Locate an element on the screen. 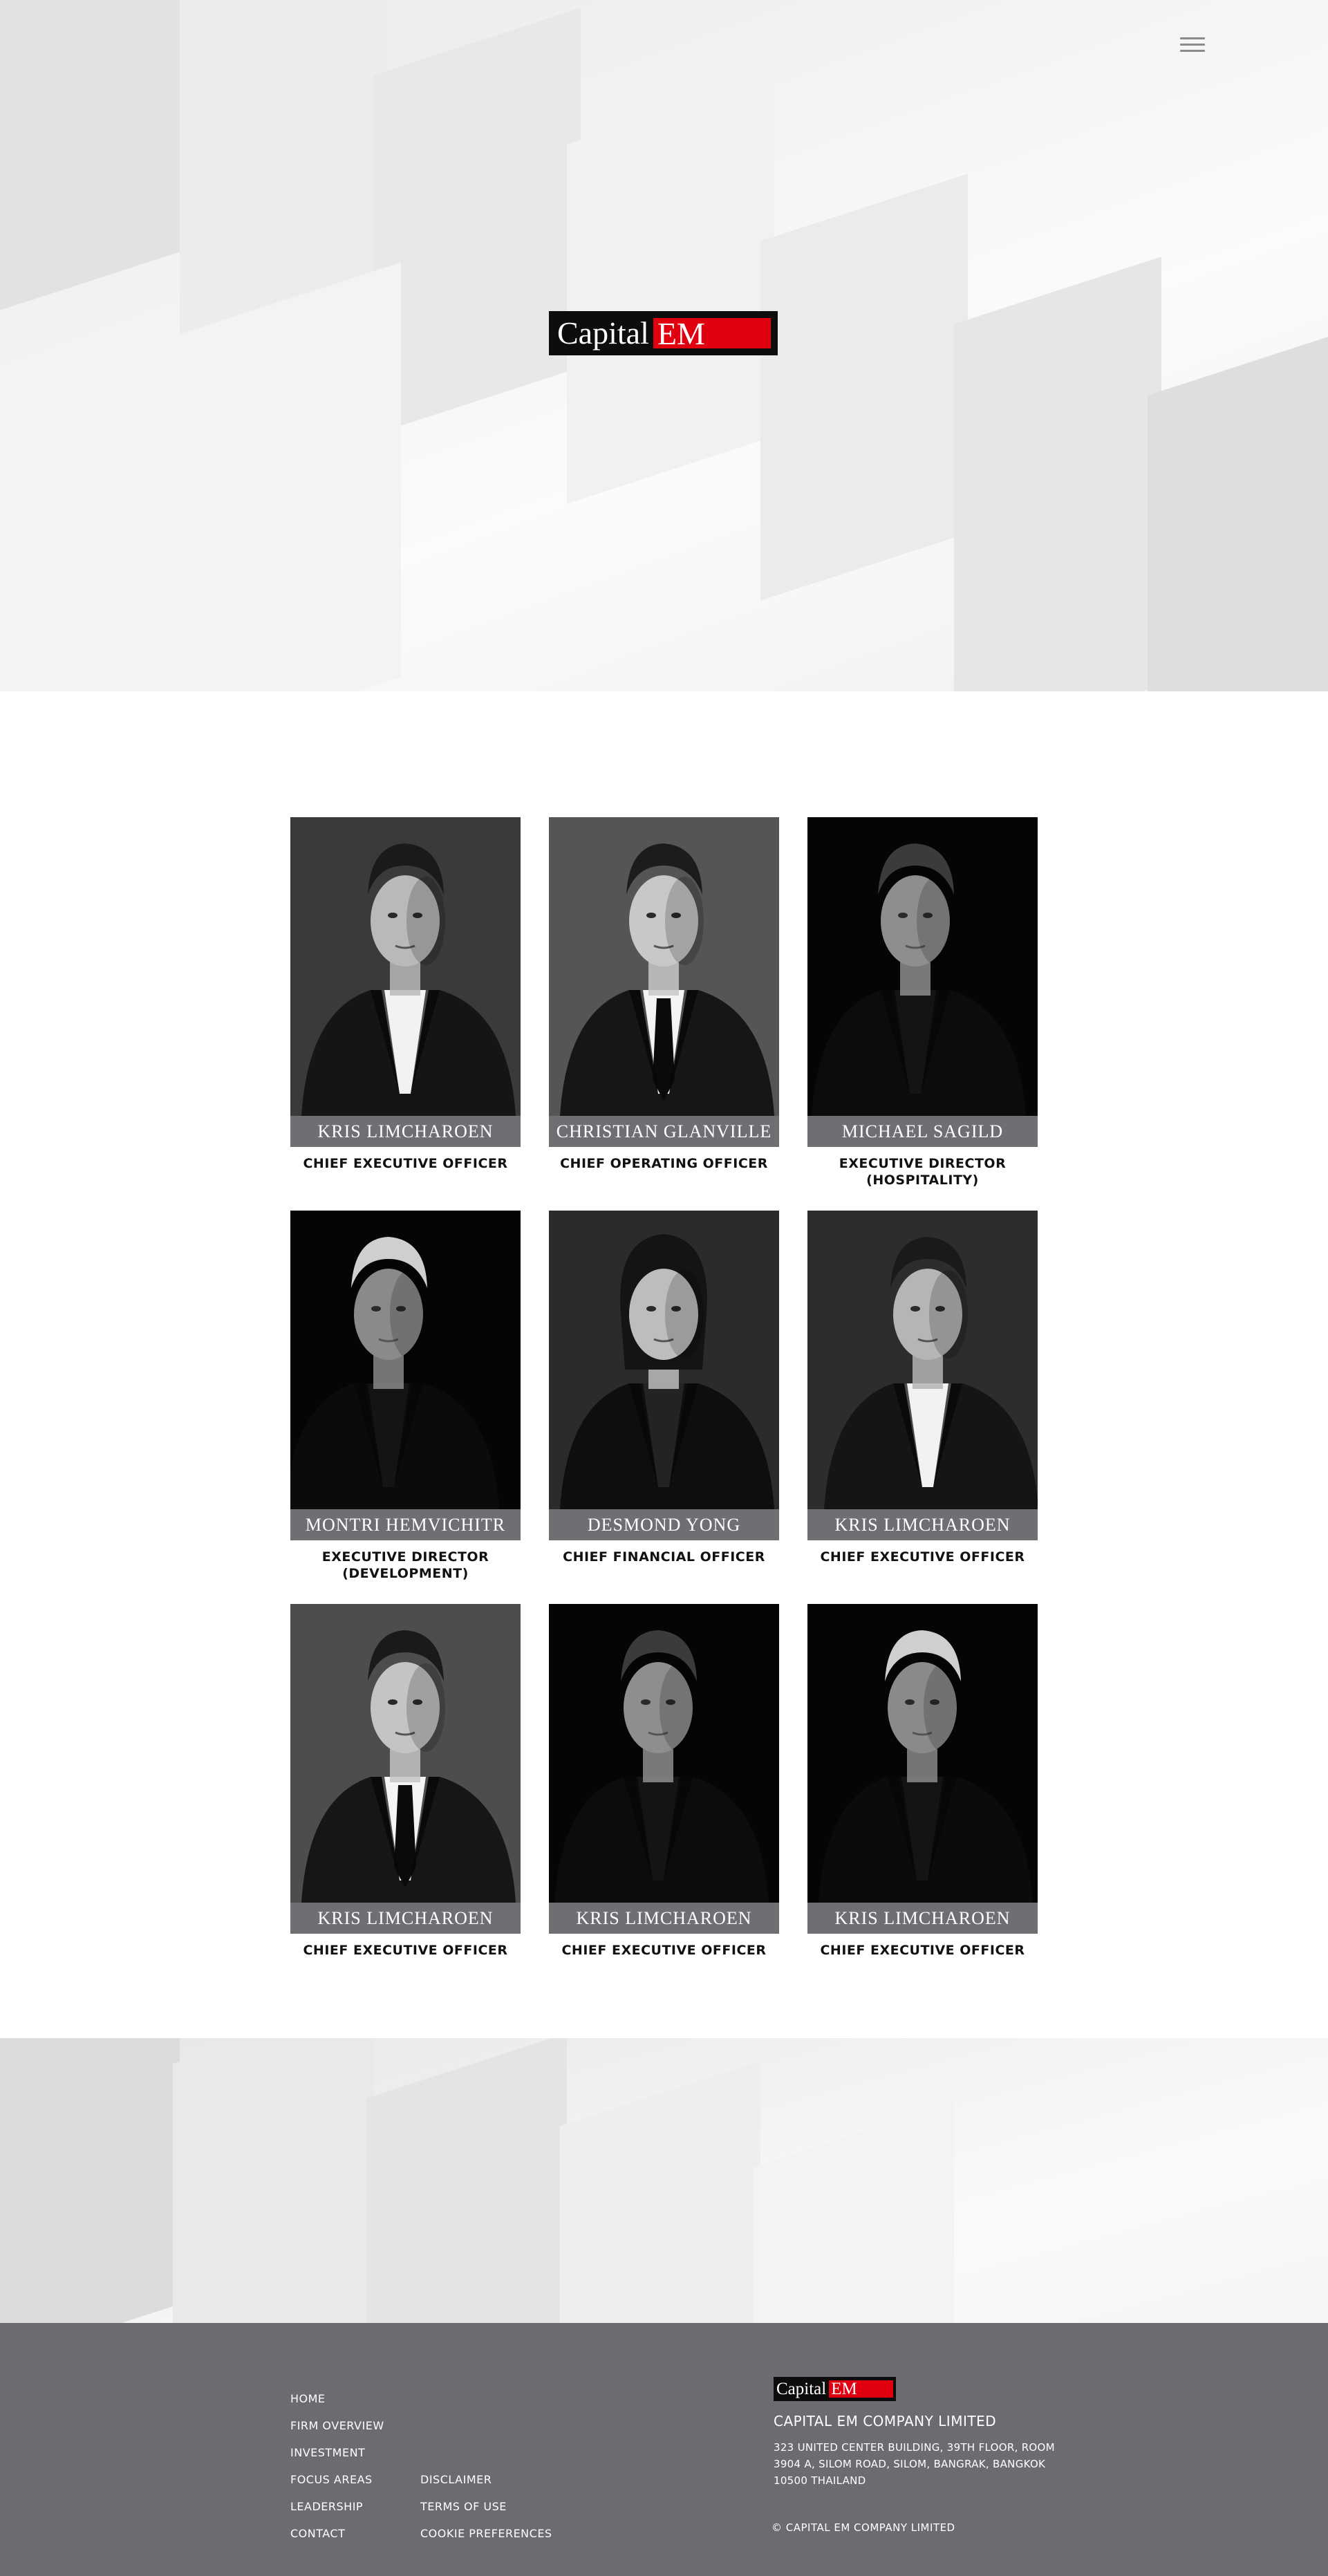 The width and height of the screenshot is (1328, 2576). logo-accent: EM is located at coordinates (712, 333).